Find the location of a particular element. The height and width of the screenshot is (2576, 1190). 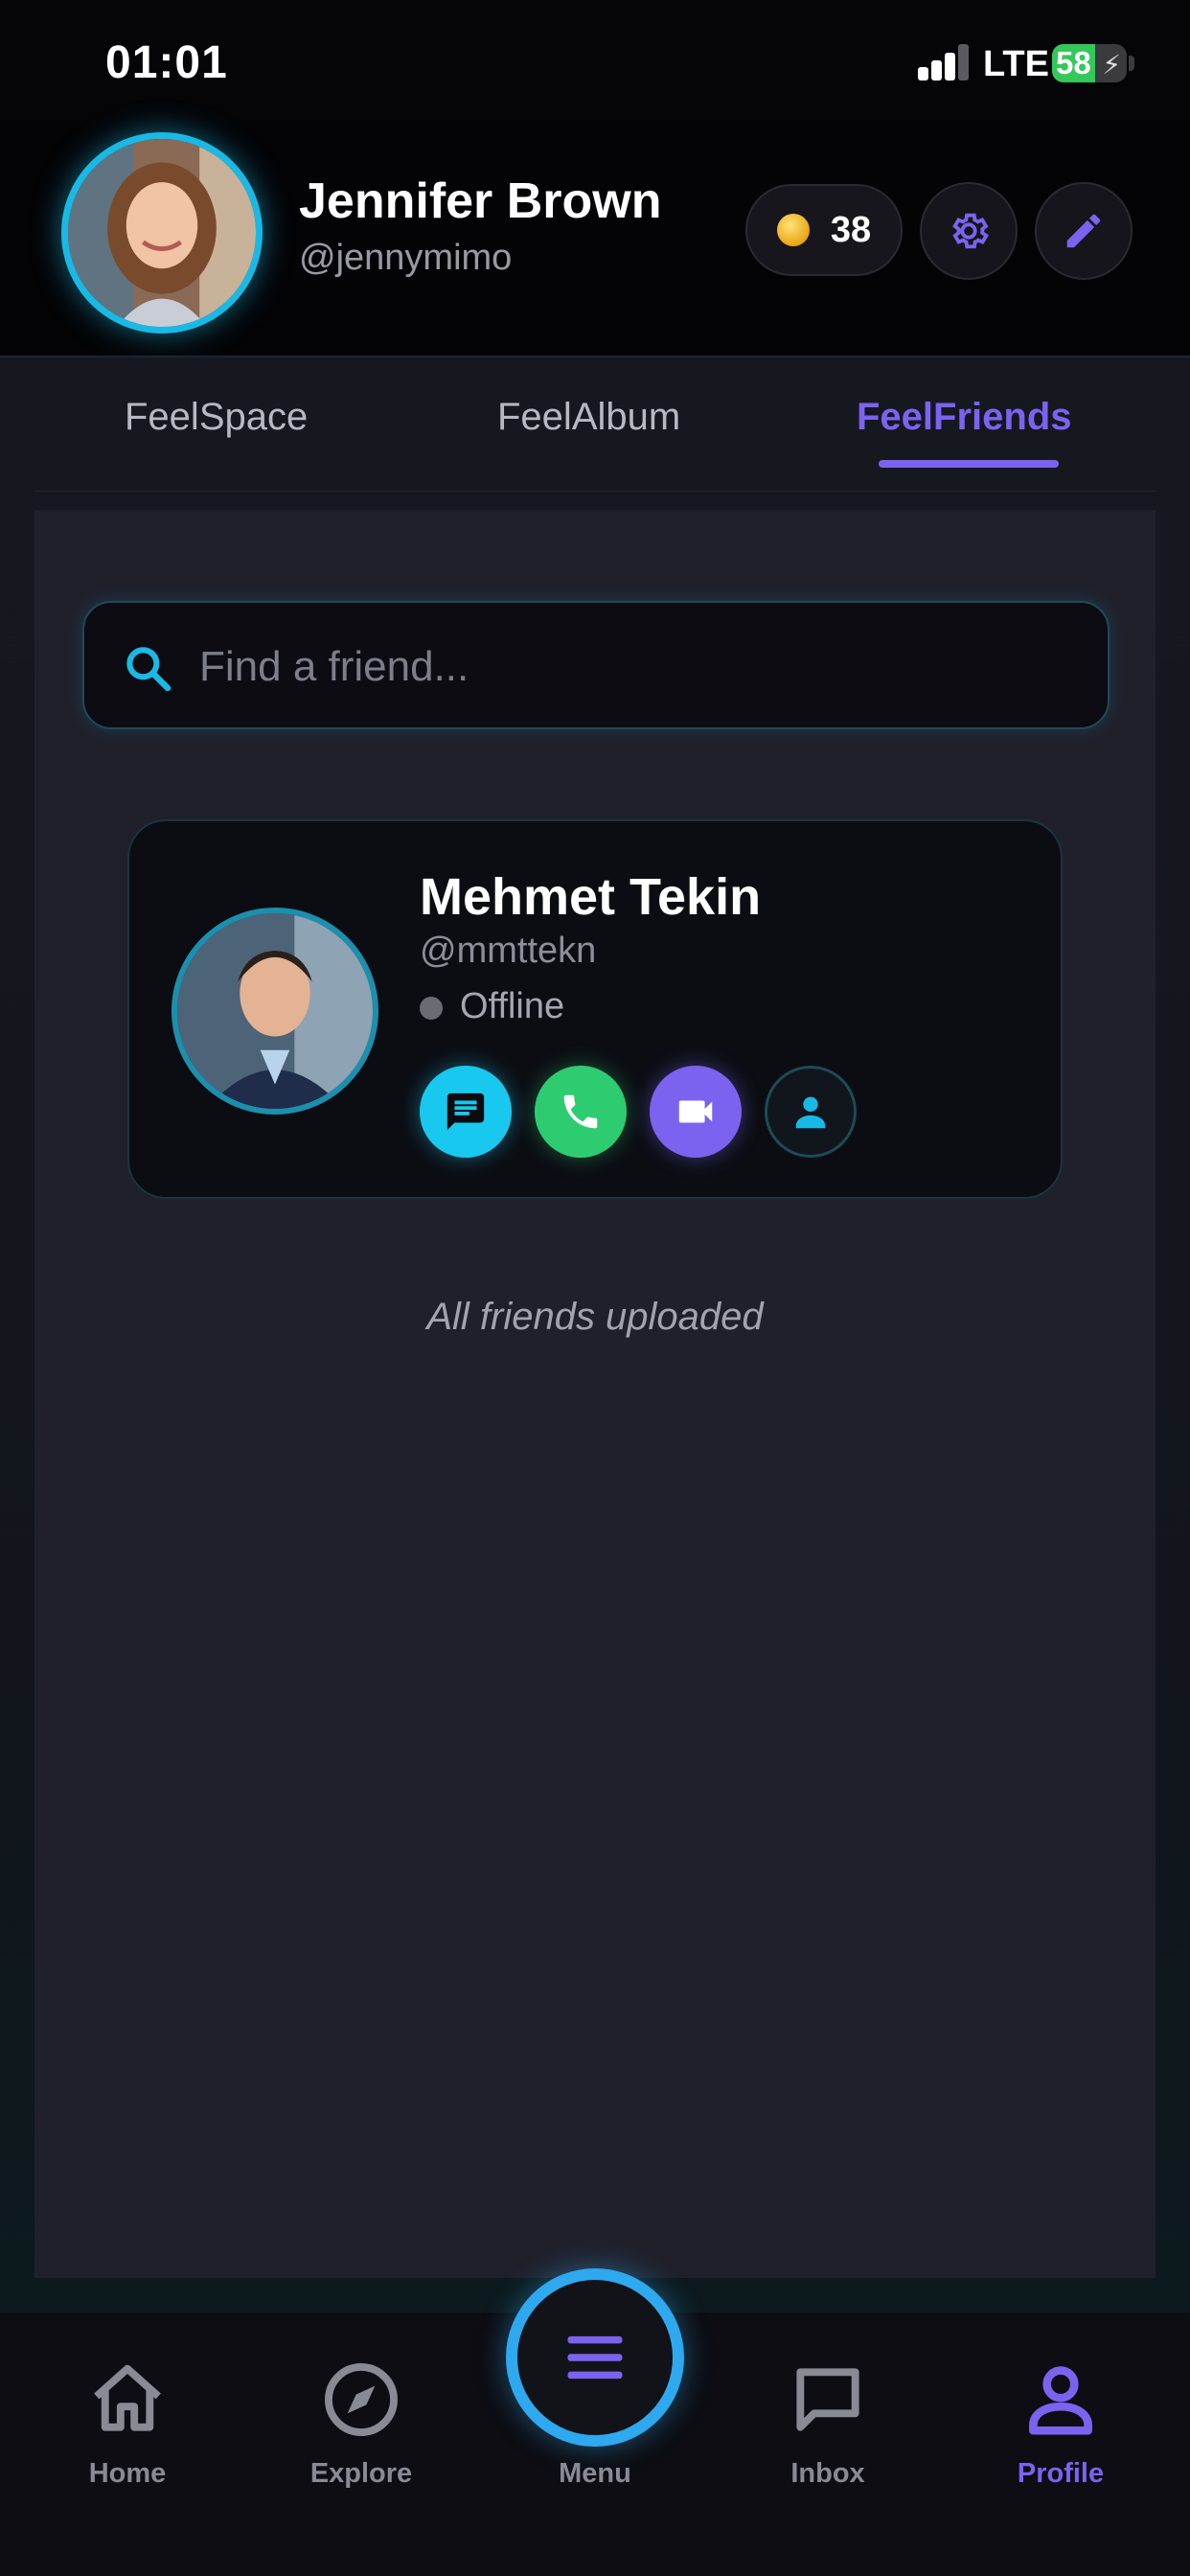

battery-icon: 58 ⚡ is located at coordinates (1090, 63).